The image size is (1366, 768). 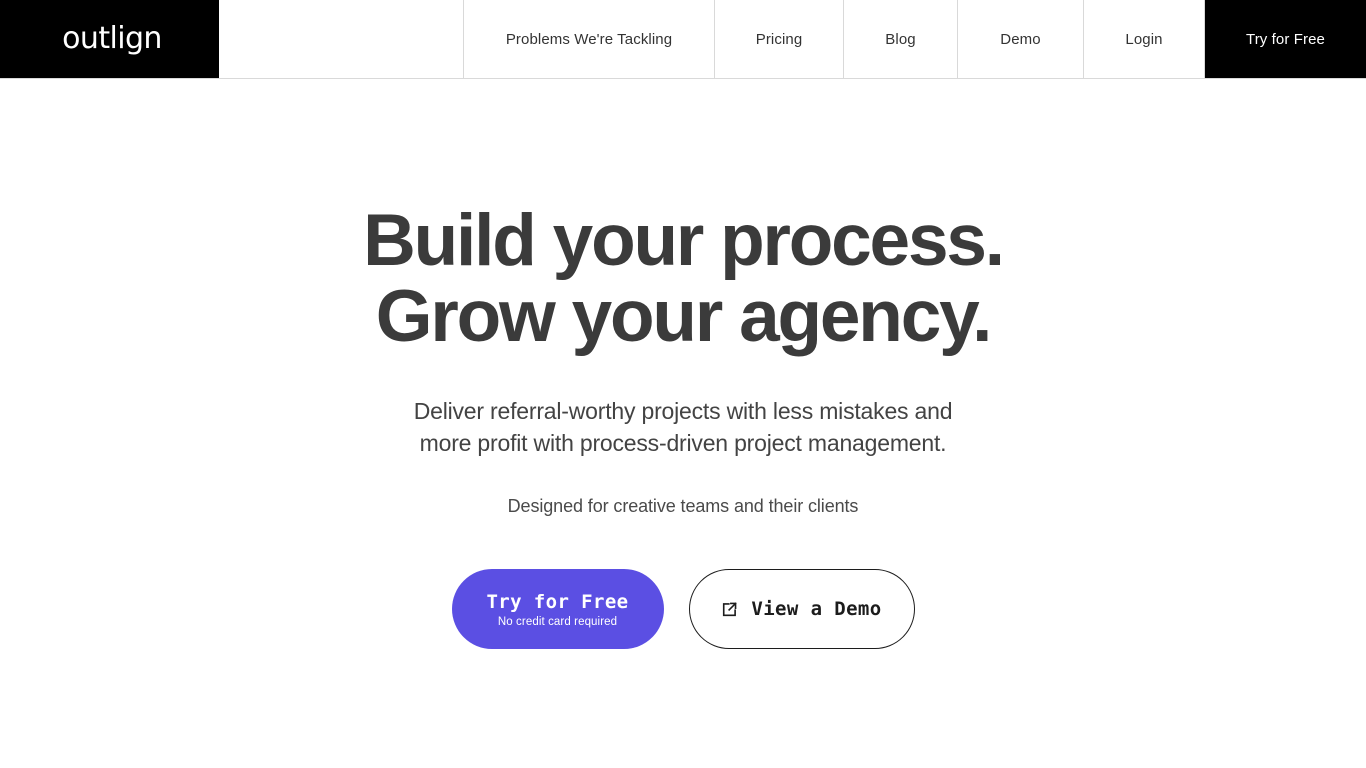 I want to click on try-for-free-button: Try for Free No credit card required, so click(x=557, y=609).